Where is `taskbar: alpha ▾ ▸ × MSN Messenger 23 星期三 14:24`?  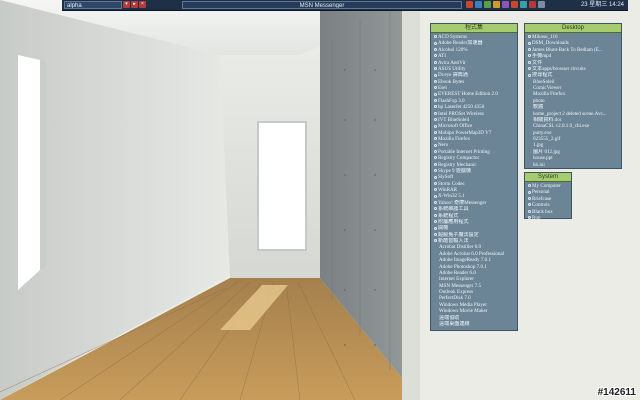
taskbar: alpha ▾ ▸ × MSN Messenger 23 星期三 14:24 is located at coordinates (345, 5).